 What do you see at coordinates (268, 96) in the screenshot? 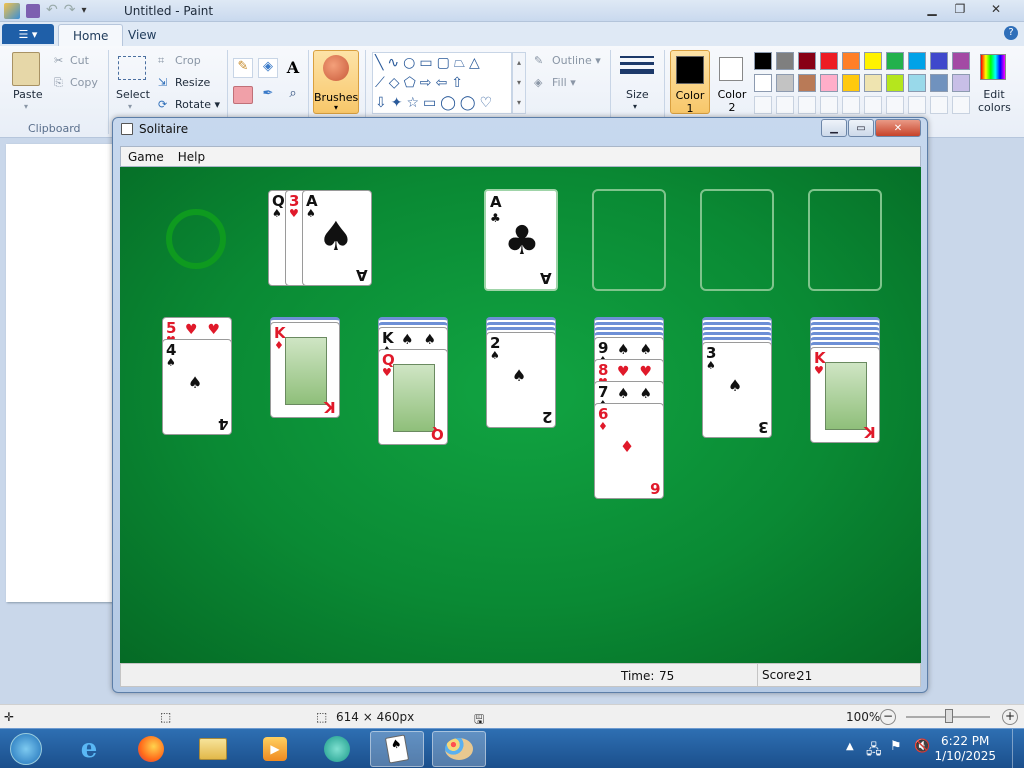
I see `color-picker-icon: ✒` at bounding box center [268, 96].